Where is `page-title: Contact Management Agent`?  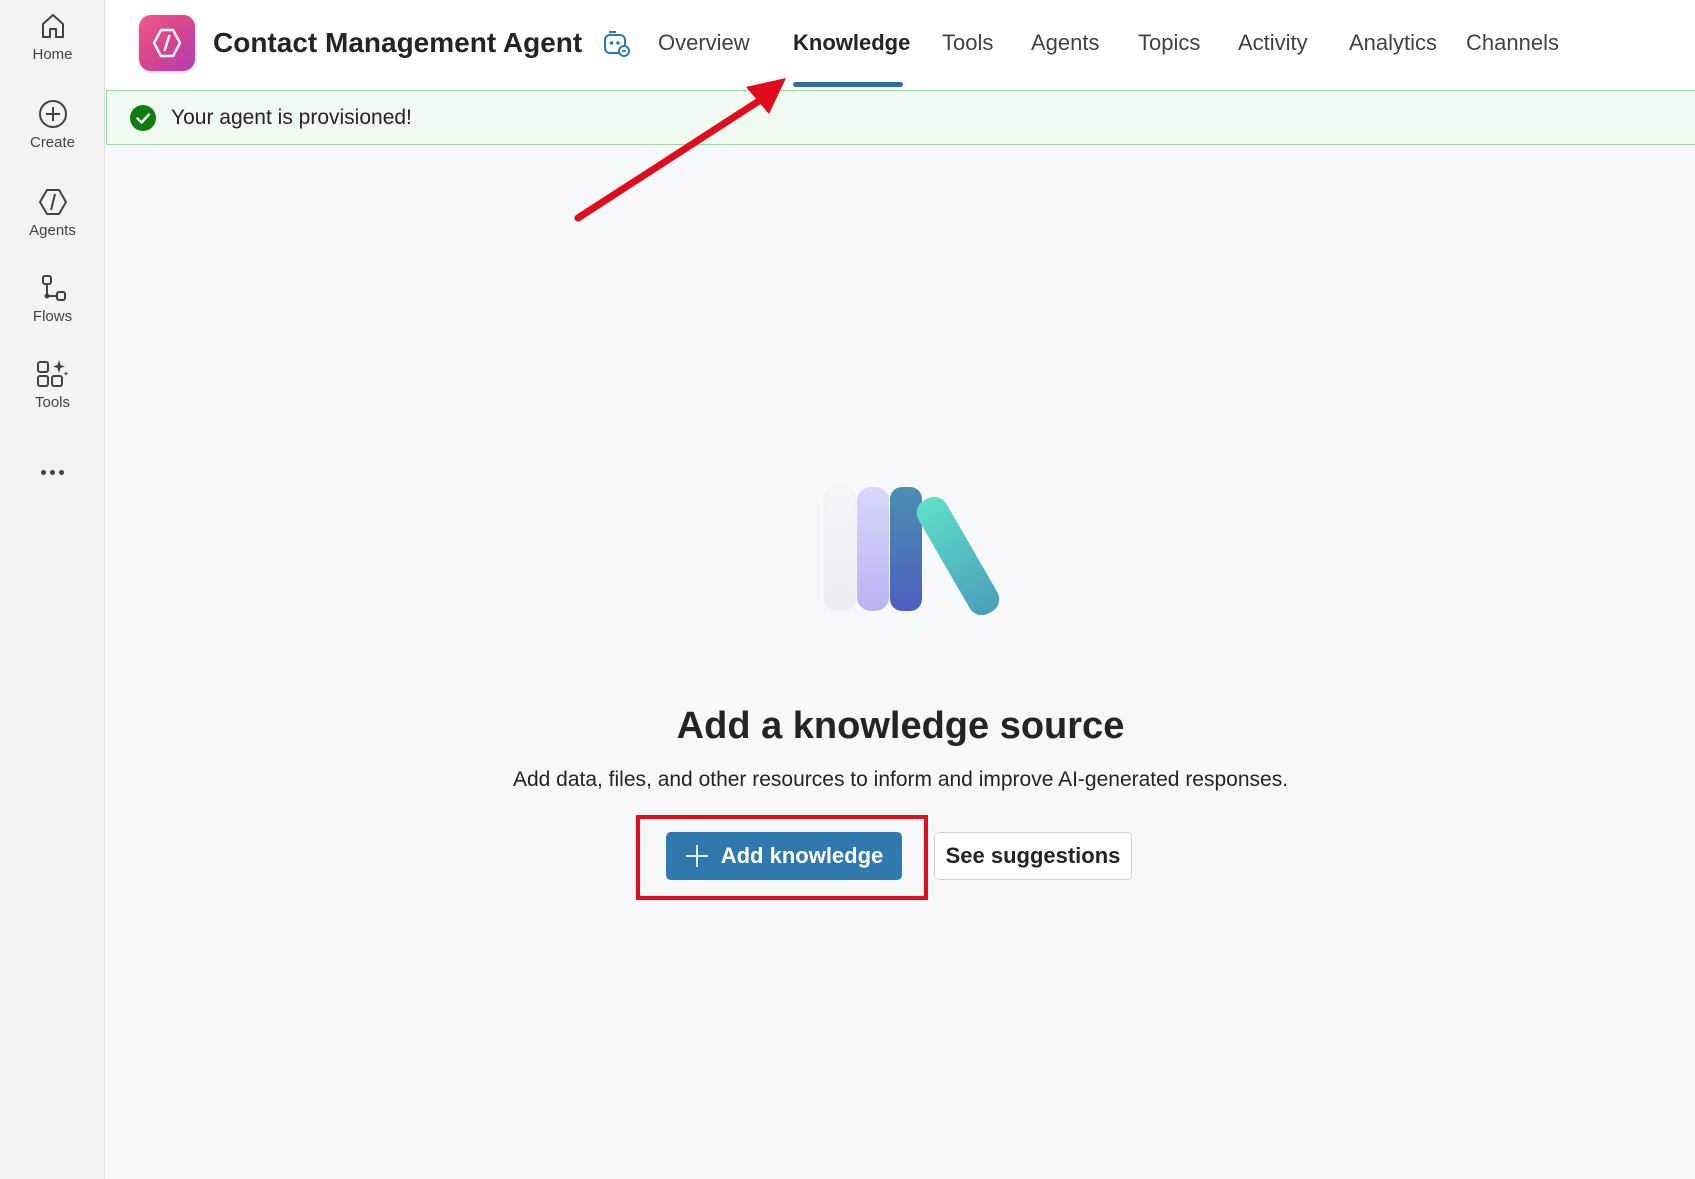 page-title: Contact Management Agent is located at coordinates (398, 42).